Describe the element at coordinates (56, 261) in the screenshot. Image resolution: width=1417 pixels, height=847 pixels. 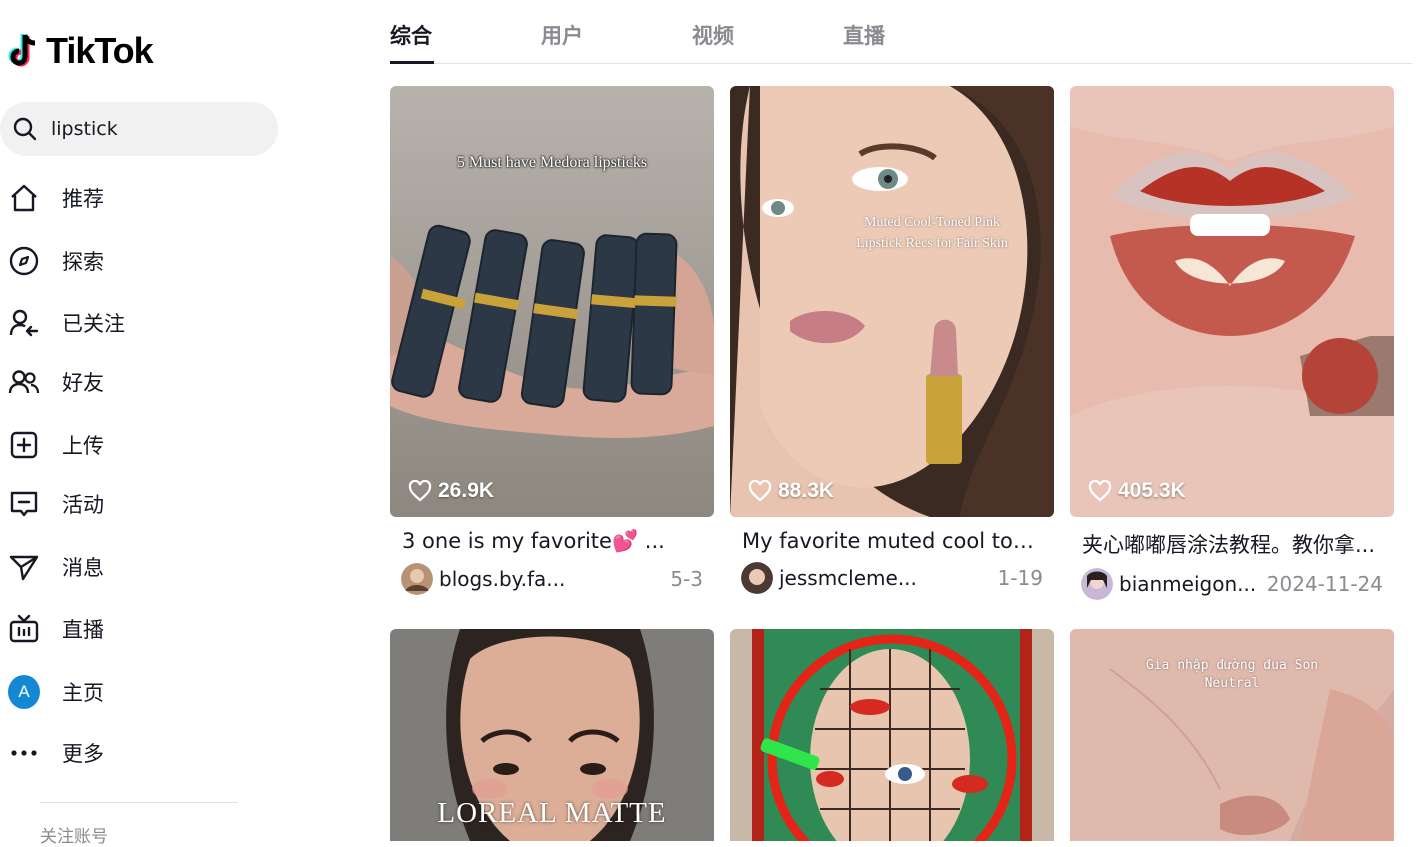
I see `nav-item-explore: 探索` at that location.